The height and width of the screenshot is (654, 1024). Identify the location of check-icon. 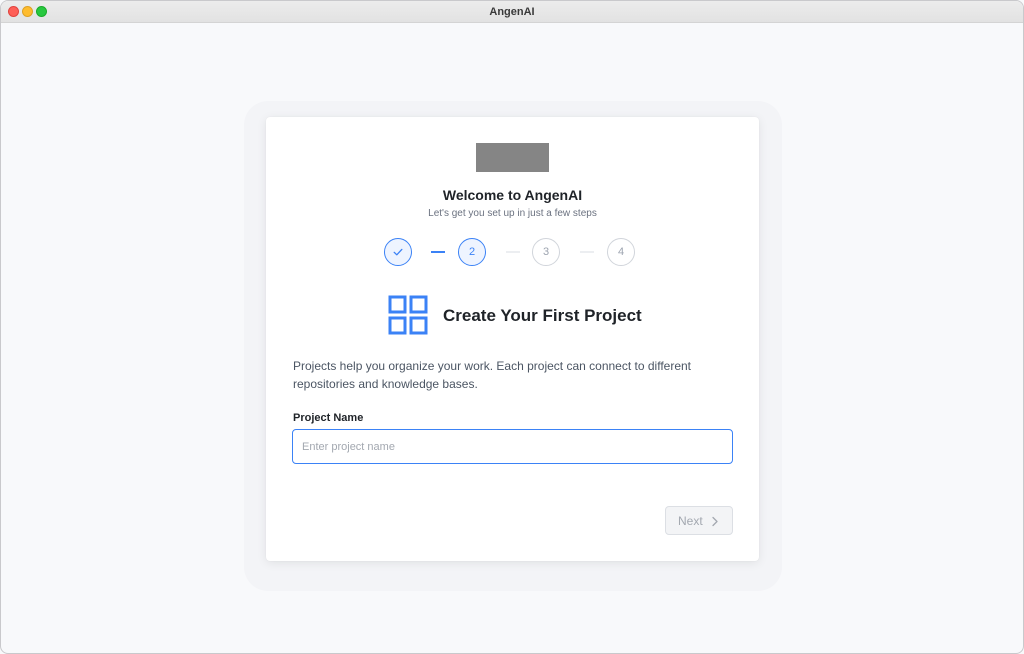
(398, 252).